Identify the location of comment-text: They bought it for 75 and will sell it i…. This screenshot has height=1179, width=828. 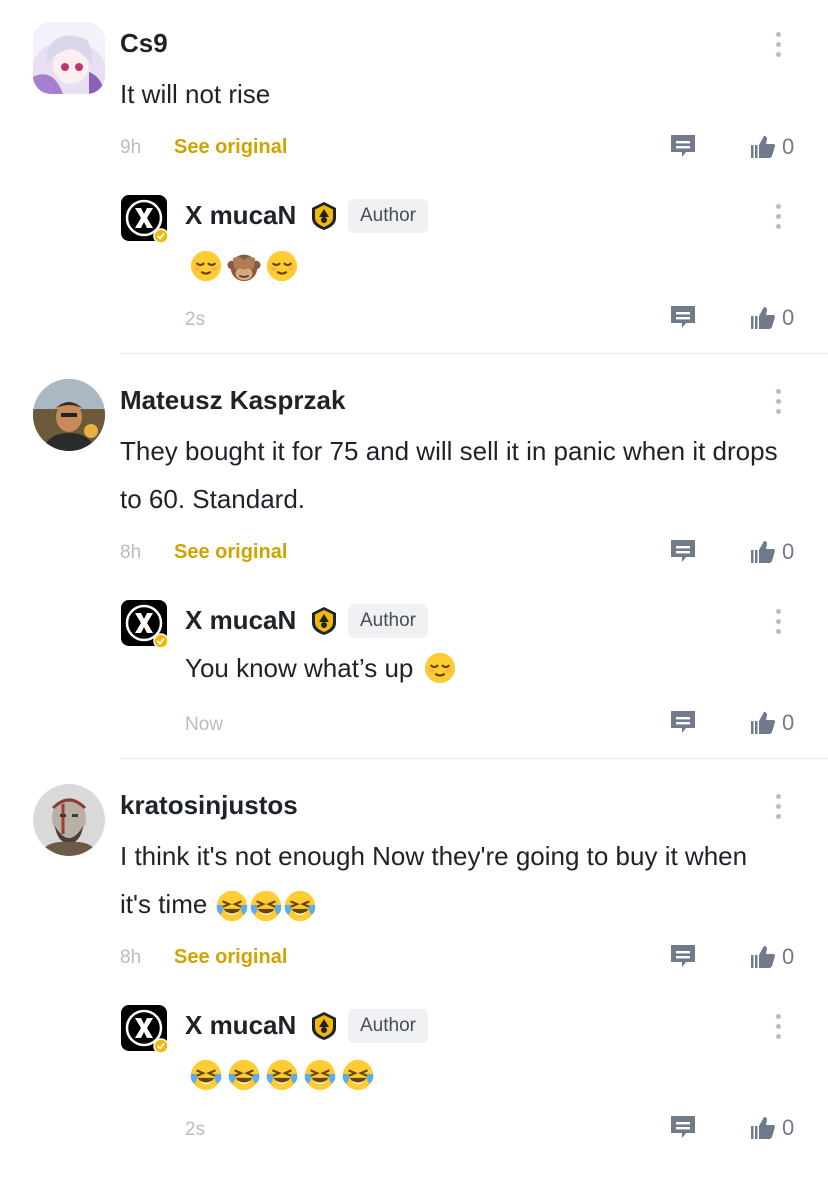
(449, 475).